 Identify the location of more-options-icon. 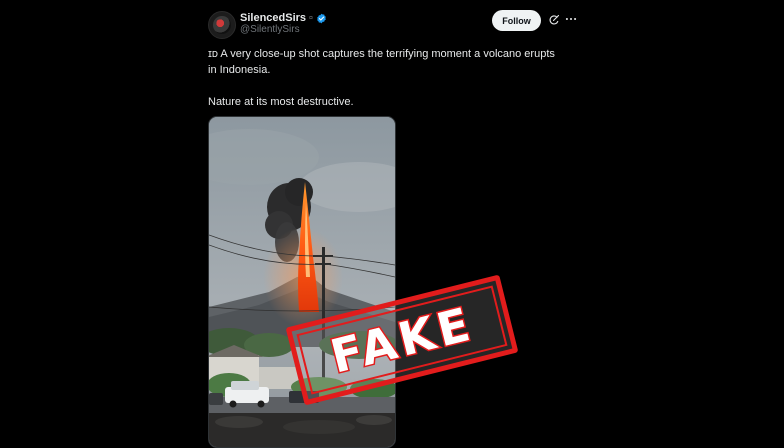
(571, 19).